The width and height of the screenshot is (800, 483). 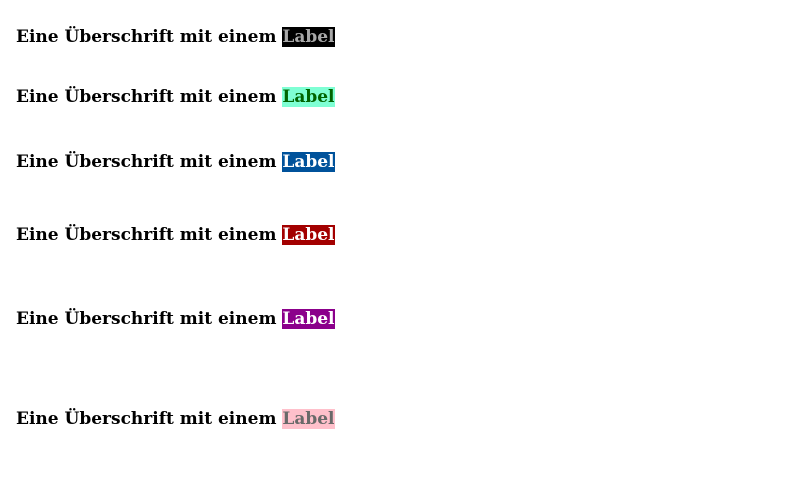 I want to click on heading-4-text: Eine Überschrift mit einem, so click(x=146, y=235).